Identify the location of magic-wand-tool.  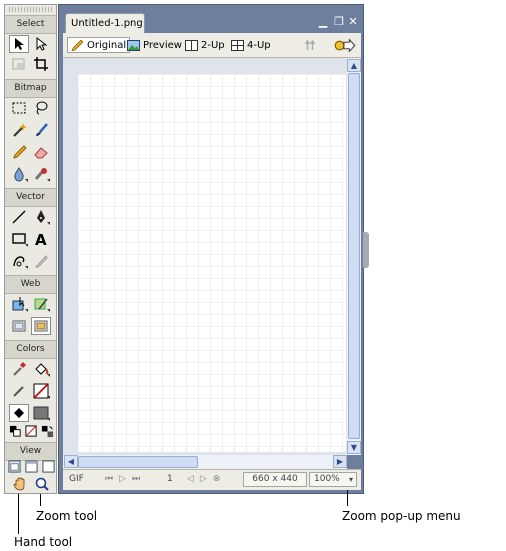
(19, 130).